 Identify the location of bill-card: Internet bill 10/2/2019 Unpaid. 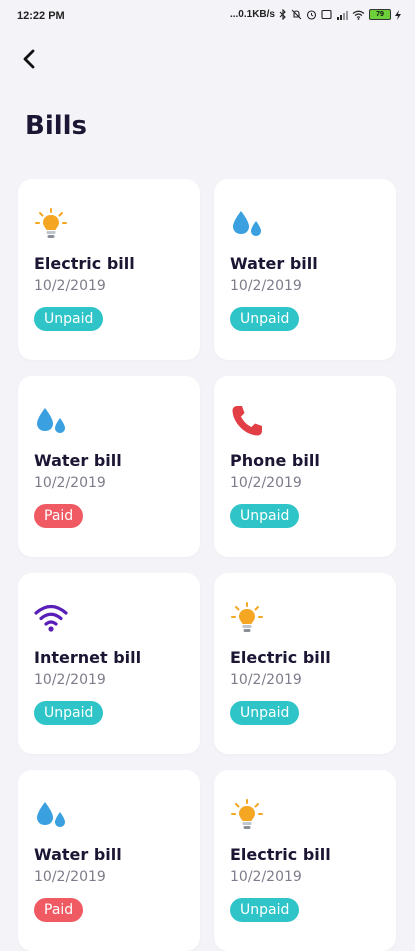
(109, 663).